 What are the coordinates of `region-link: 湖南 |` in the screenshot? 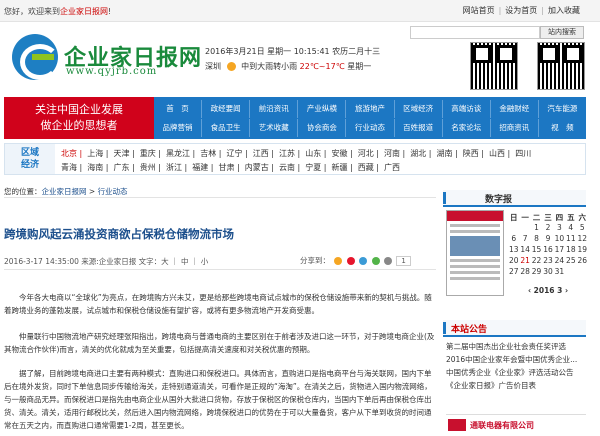 It's located at (447, 153).